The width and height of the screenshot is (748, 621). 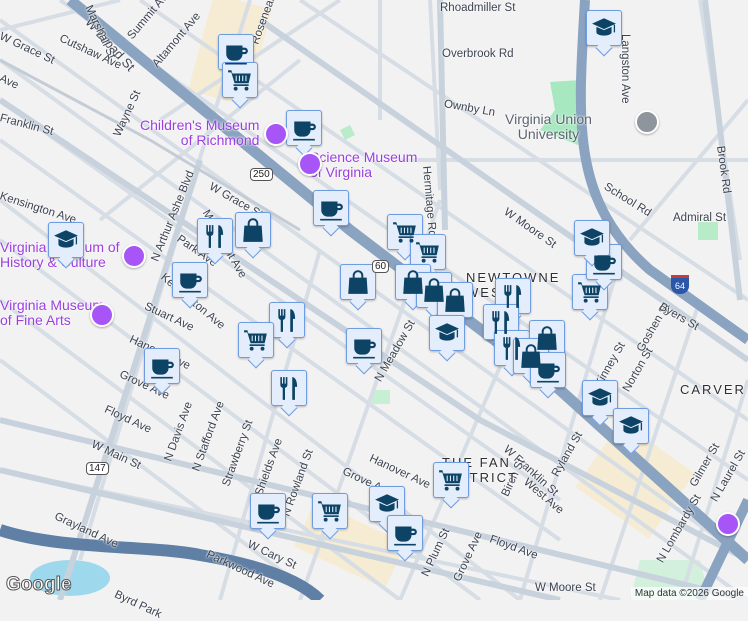 I want to click on street-label: Admiral St, so click(x=700, y=218).